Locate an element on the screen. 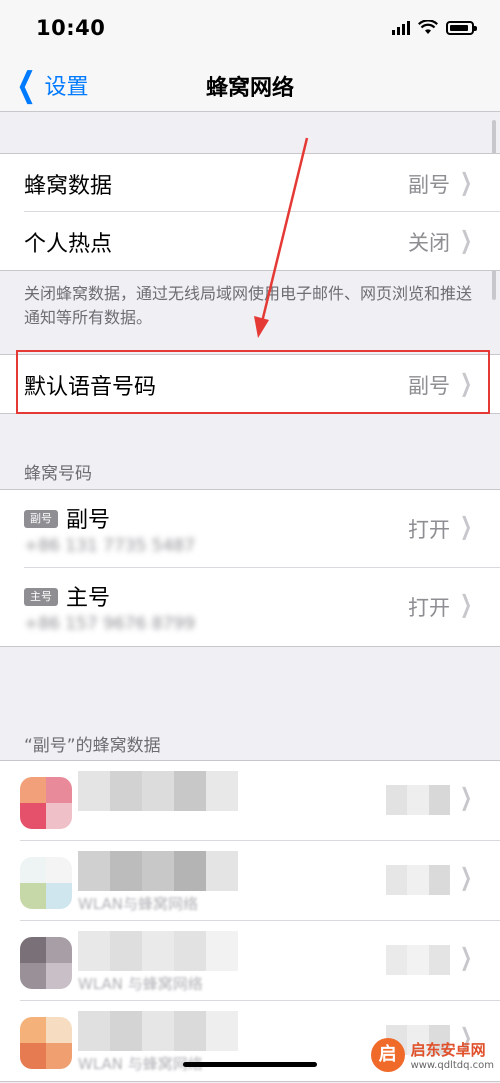  sim-number: +86 157 9676 8799 is located at coordinates (110, 624).